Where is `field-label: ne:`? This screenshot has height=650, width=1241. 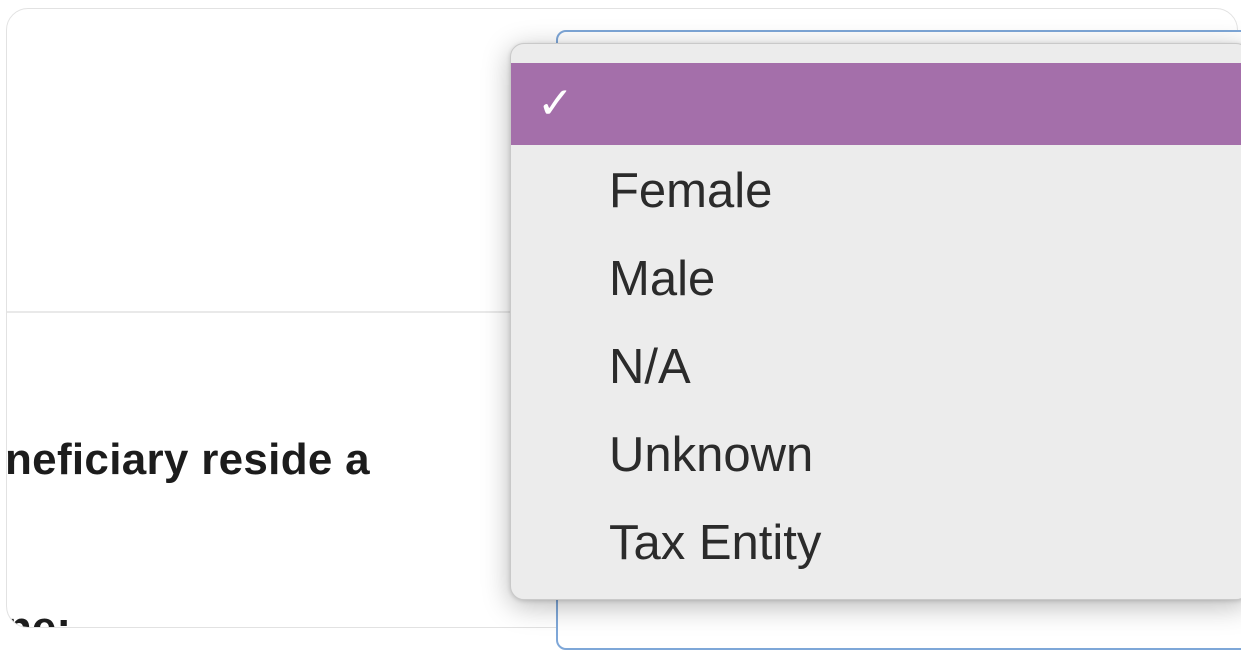 field-label: ne: is located at coordinates (38, 615).